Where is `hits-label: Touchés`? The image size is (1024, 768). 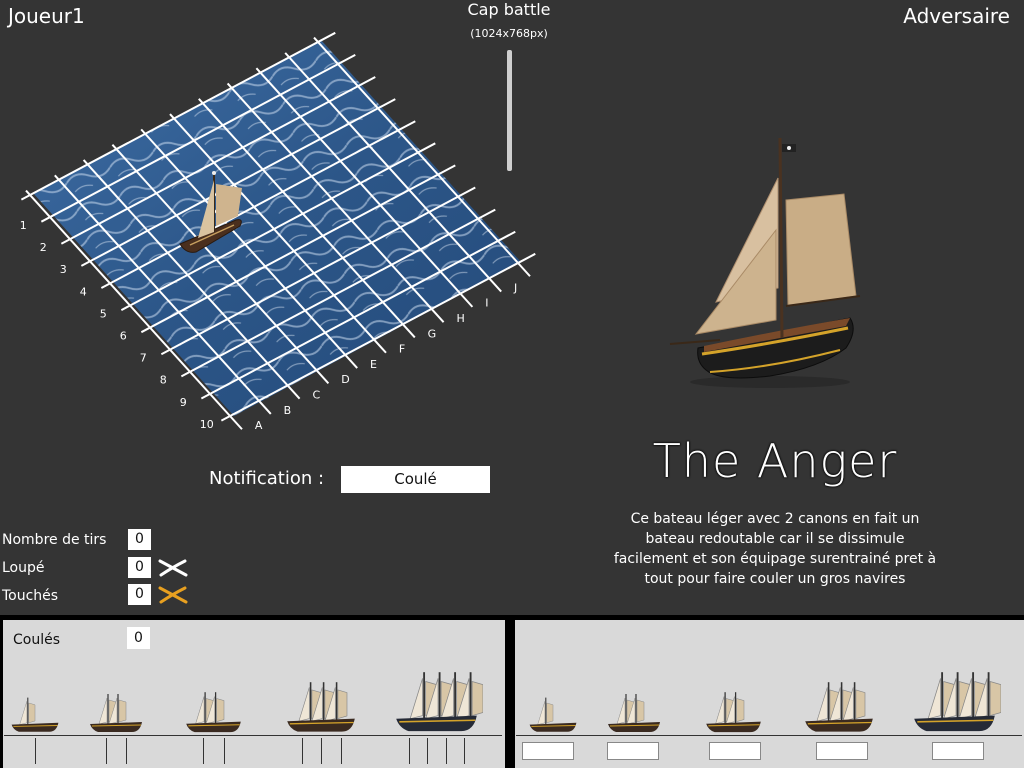
hits-label: Touchés is located at coordinates (30, 596).